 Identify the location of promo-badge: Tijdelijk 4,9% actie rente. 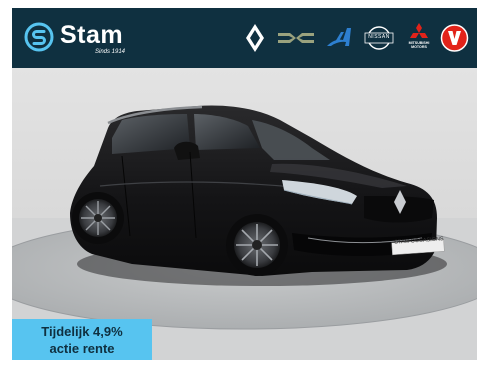
(82, 339).